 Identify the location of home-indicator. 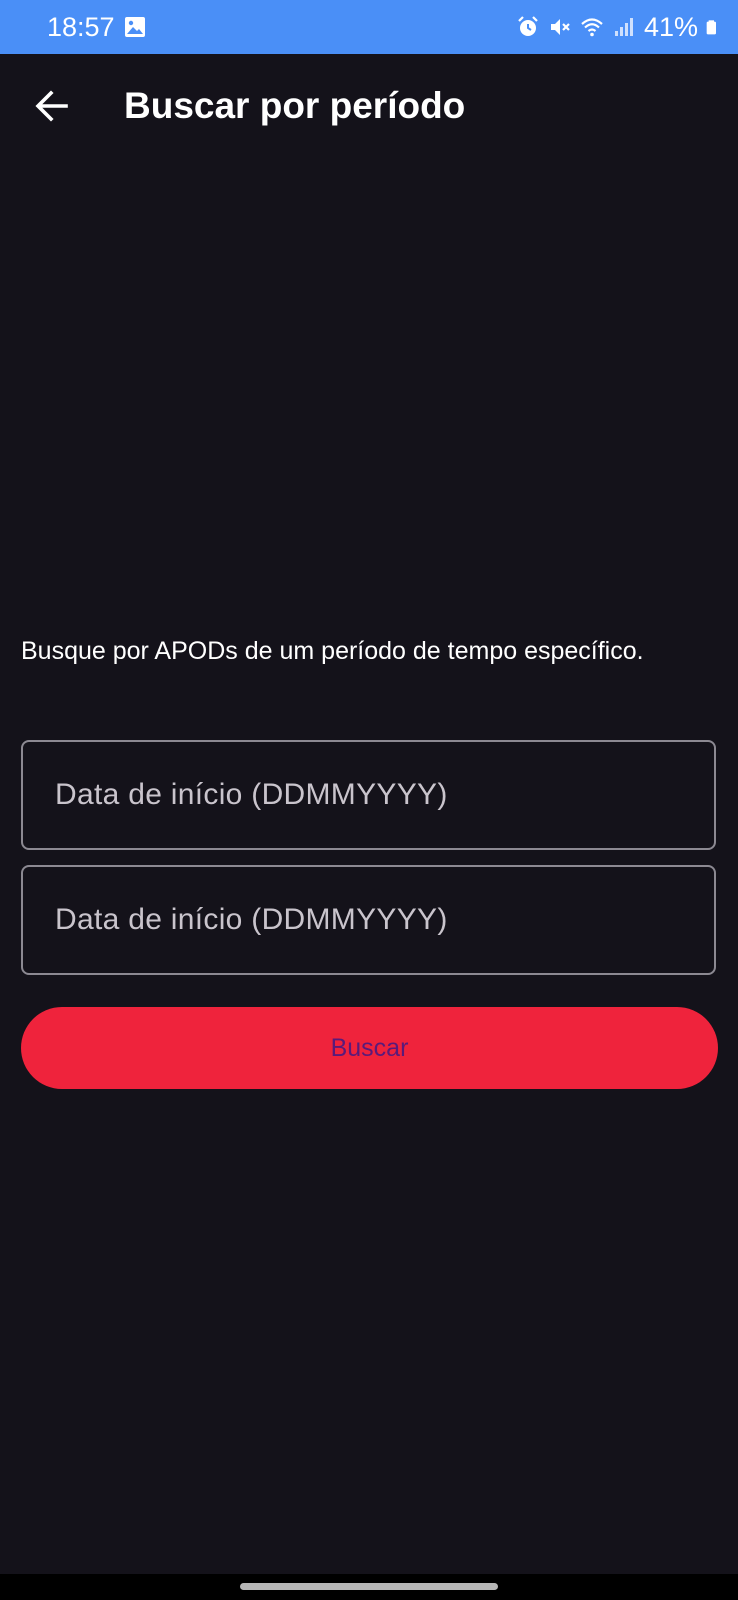
(369, 1586).